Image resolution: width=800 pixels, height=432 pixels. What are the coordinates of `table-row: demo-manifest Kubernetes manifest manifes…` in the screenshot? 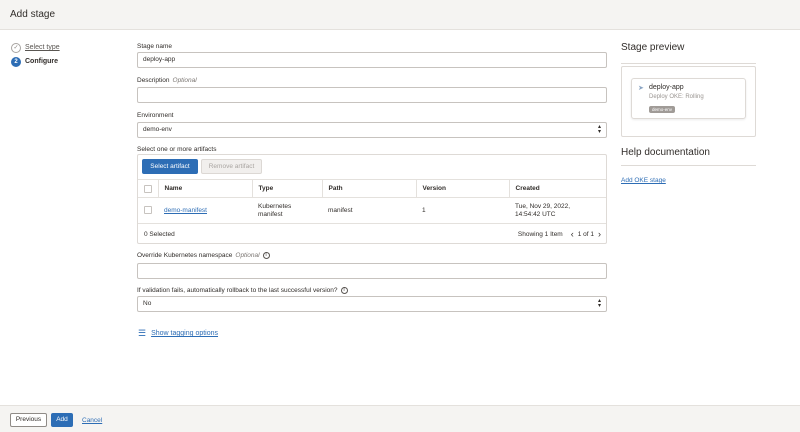 It's located at (372, 210).